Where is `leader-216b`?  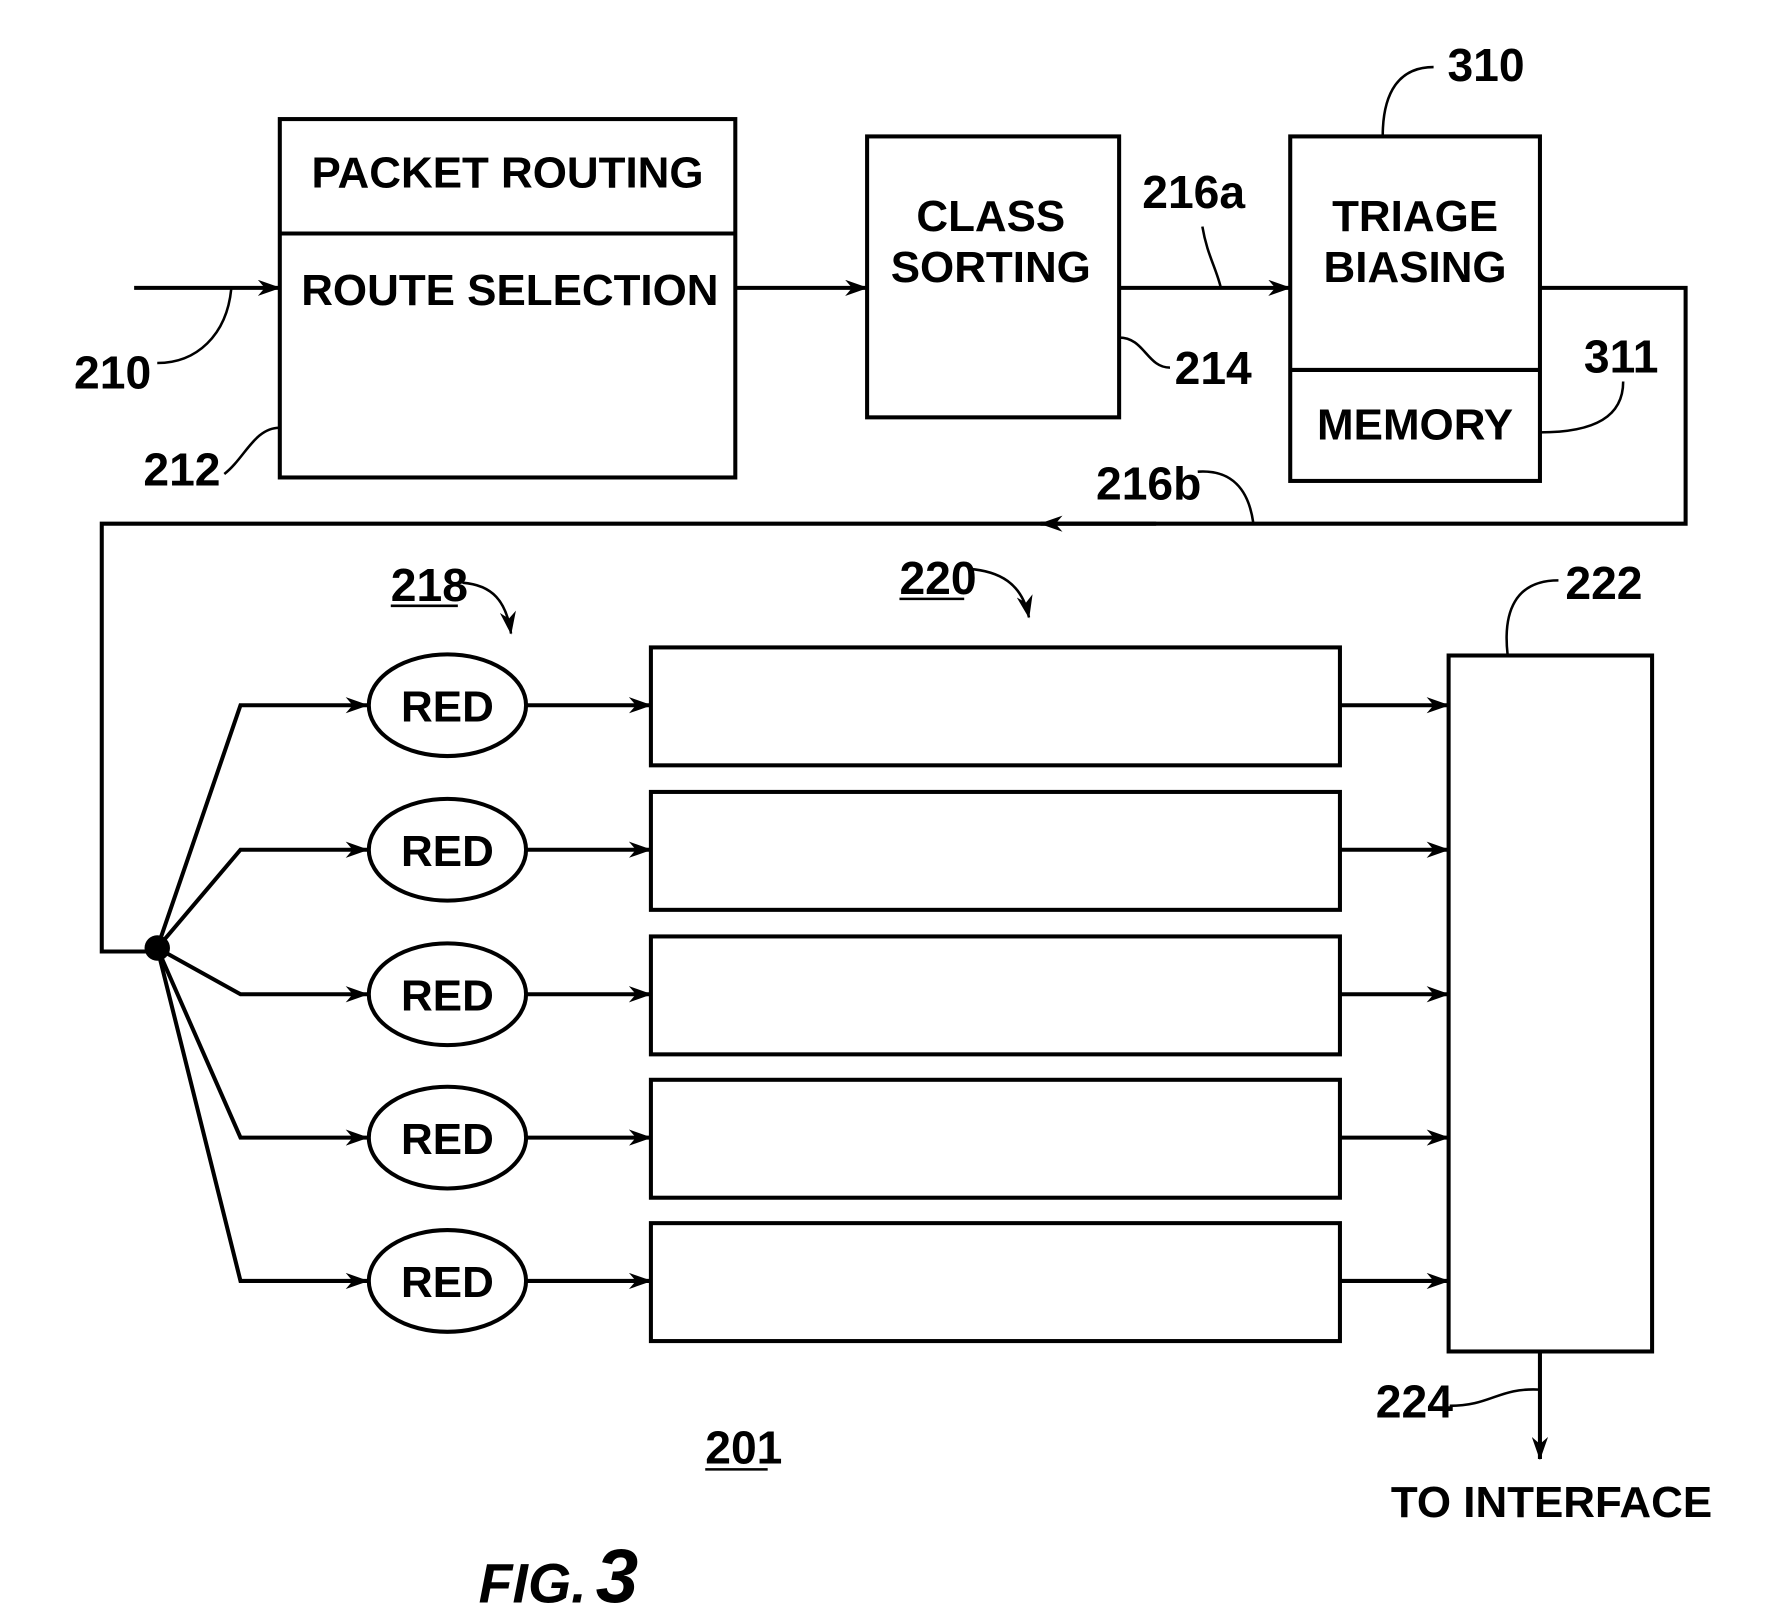
leader-216b is located at coordinates (1226, 496).